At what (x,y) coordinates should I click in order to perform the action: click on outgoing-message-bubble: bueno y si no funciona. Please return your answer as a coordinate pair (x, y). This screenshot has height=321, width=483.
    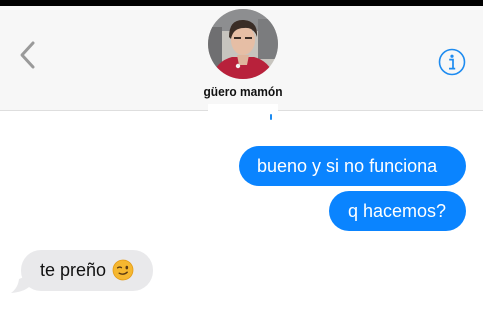
    Looking at the image, I should click on (352, 166).